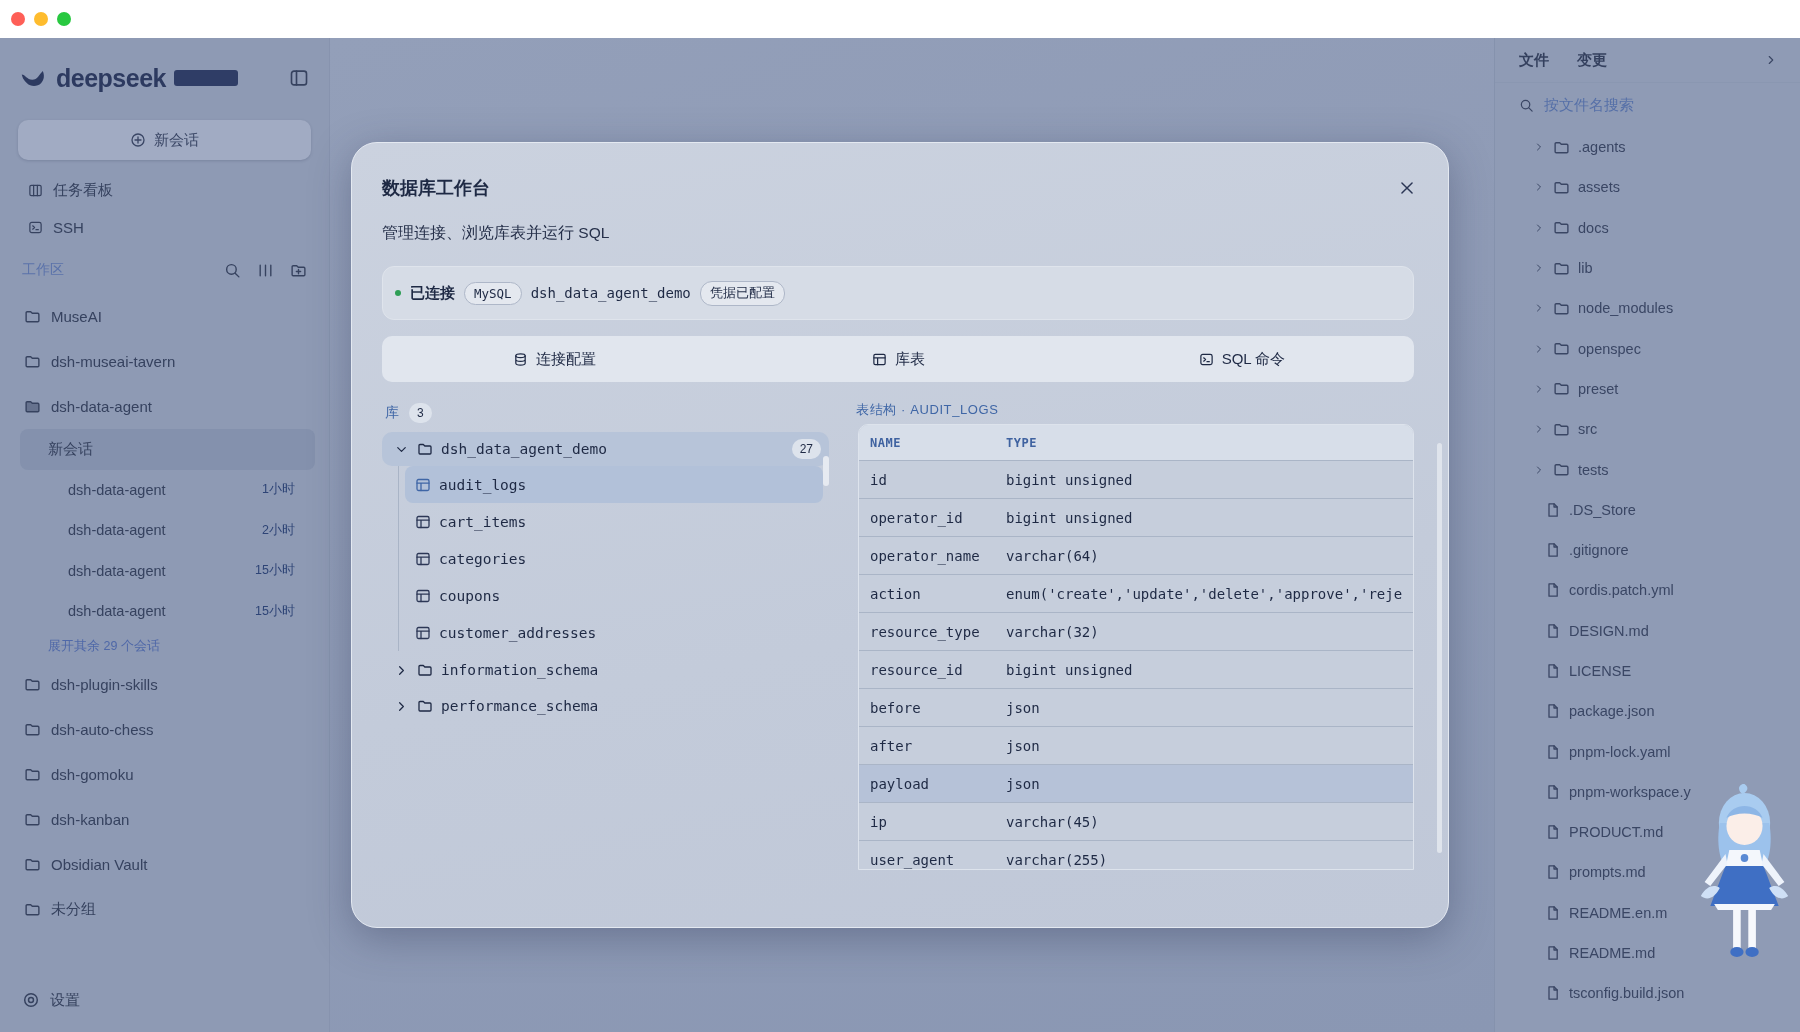 This screenshot has width=1800, height=1032. Describe the element at coordinates (1600, 671) in the screenshot. I see `file-item: LICENSE` at that location.